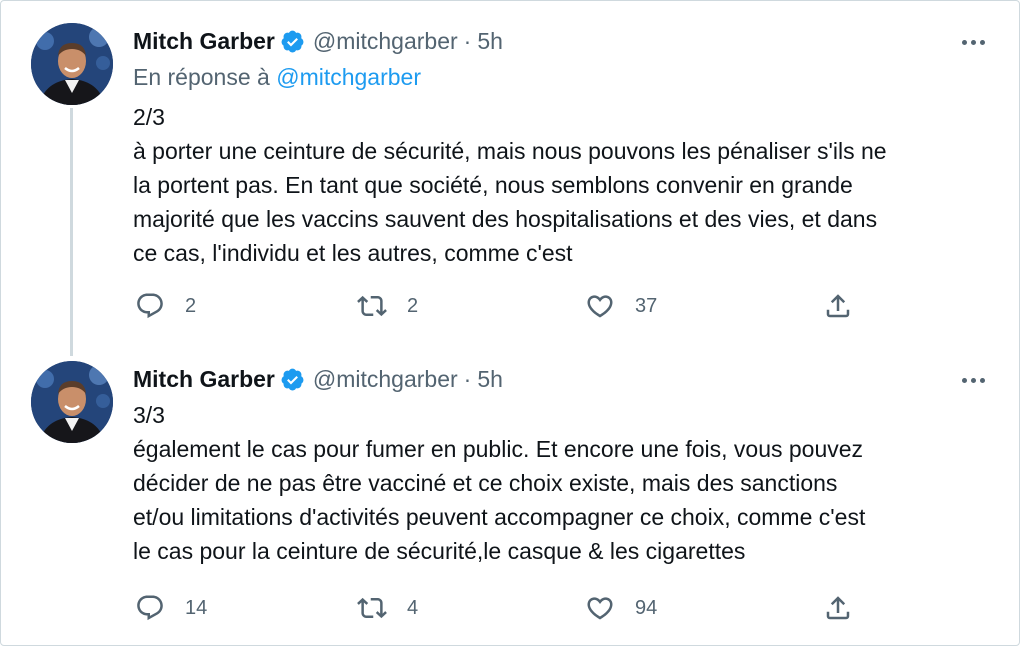 The image size is (1020, 647). What do you see at coordinates (149, 117) in the screenshot?
I see `tweet-text-line: 2/3` at bounding box center [149, 117].